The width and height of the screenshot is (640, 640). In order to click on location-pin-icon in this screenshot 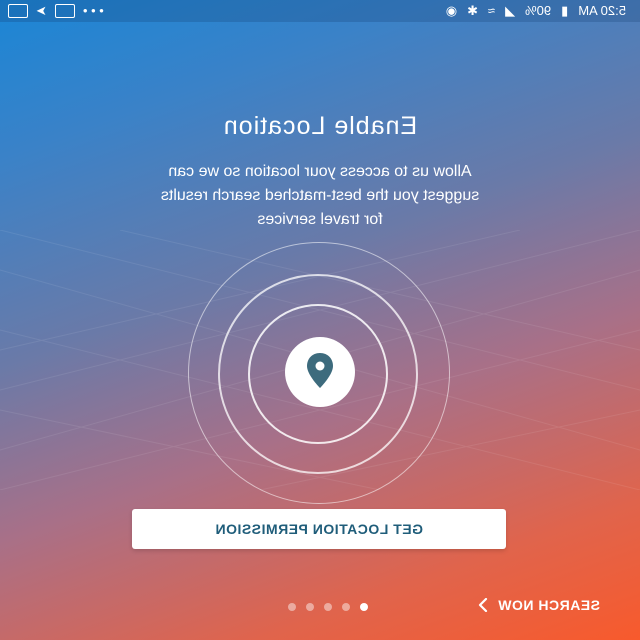, I will do `click(320, 370)`.